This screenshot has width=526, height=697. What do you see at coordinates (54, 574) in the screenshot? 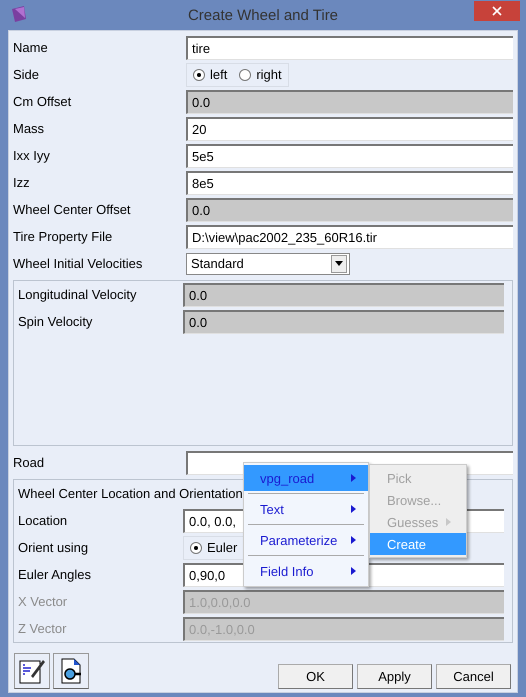
I see `field-label: Euler Angles` at bounding box center [54, 574].